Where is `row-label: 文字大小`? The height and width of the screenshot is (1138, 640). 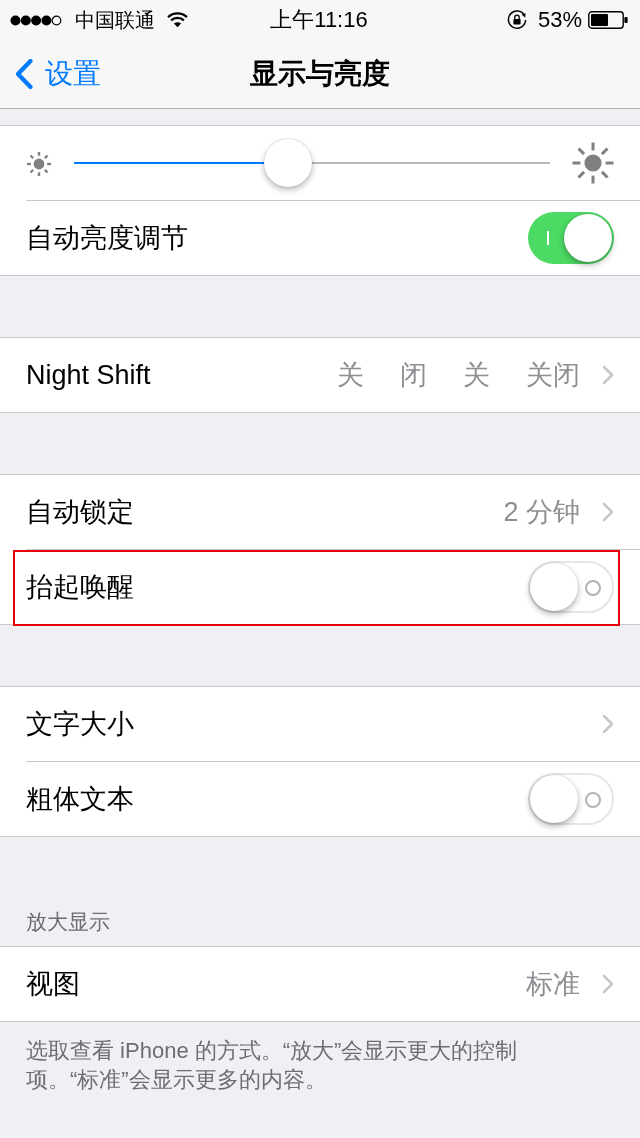
row-label: 文字大小 is located at coordinates (80, 724).